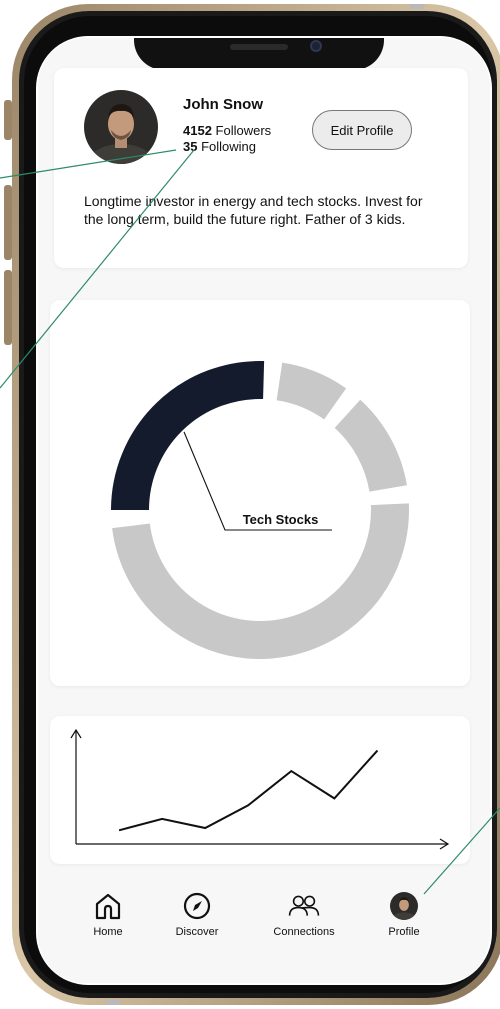 This screenshot has width=500, height=1009. Describe the element at coordinates (316, 46) in the screenshot. I see `front-camera` at that location.